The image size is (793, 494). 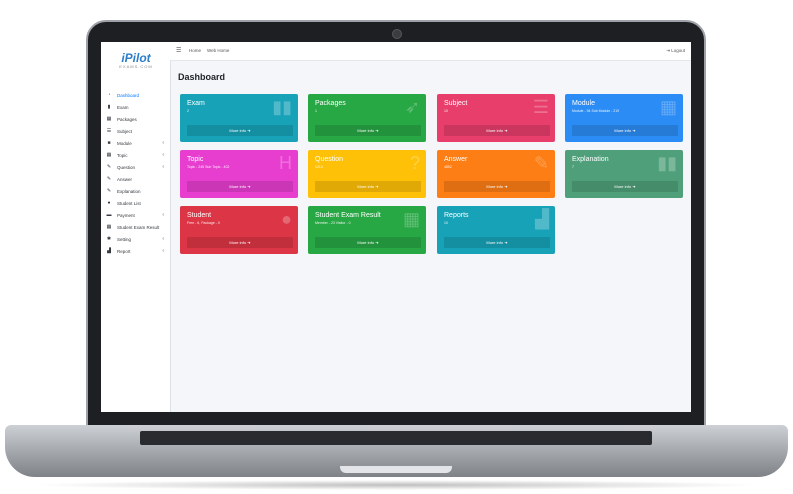 What do you see at coordinates (348, 215) in the screenshot?
I see `card-title: Student Exam Result` at bounding box center [348, 215].